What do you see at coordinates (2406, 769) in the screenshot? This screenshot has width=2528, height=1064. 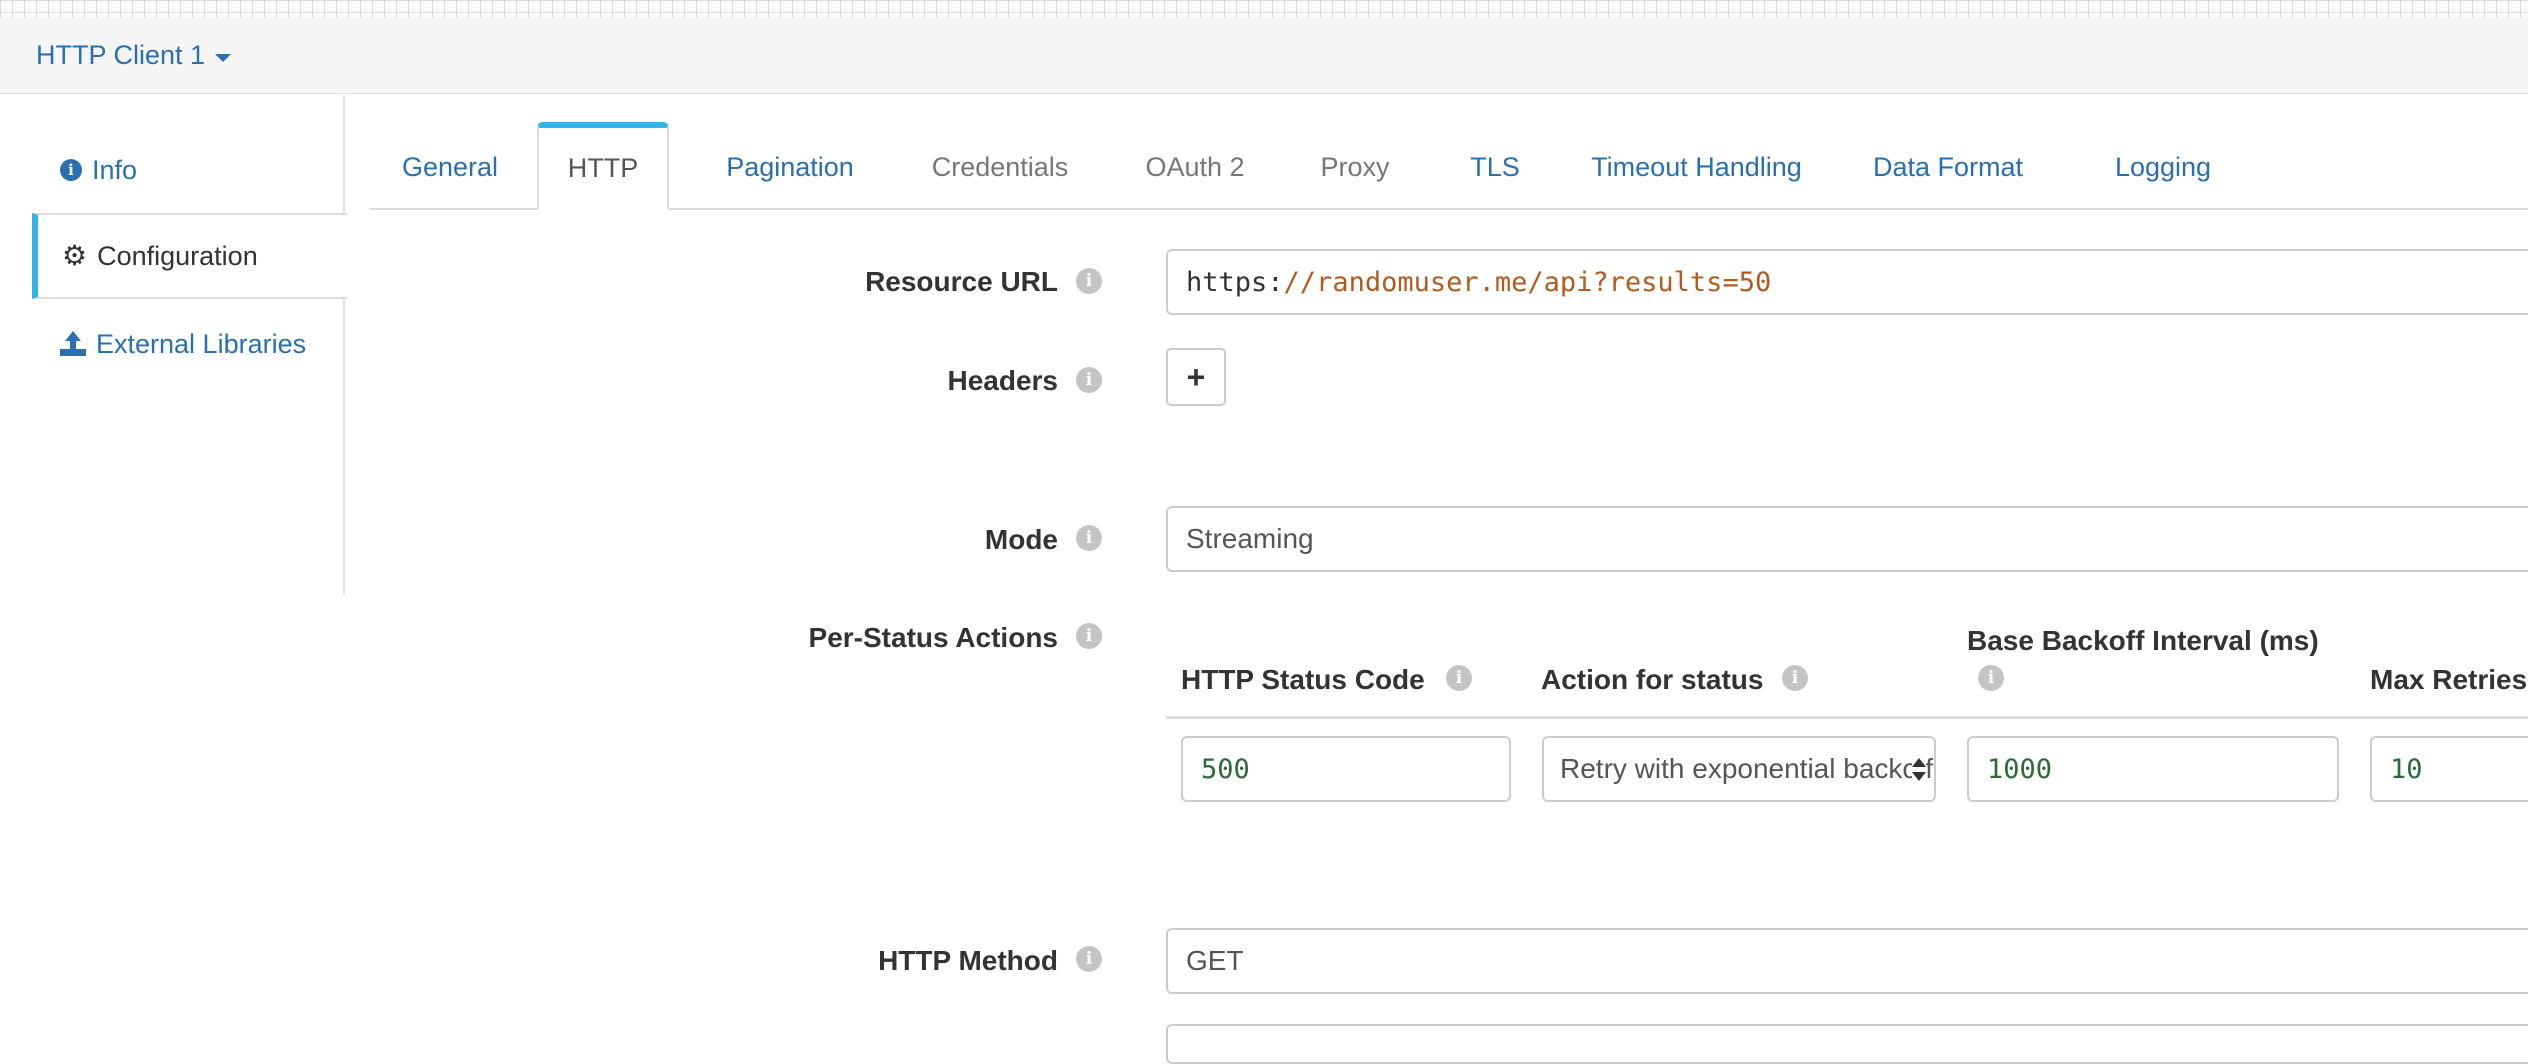 I see `max-retries-value: 10` at bounding box center [2406, 769].